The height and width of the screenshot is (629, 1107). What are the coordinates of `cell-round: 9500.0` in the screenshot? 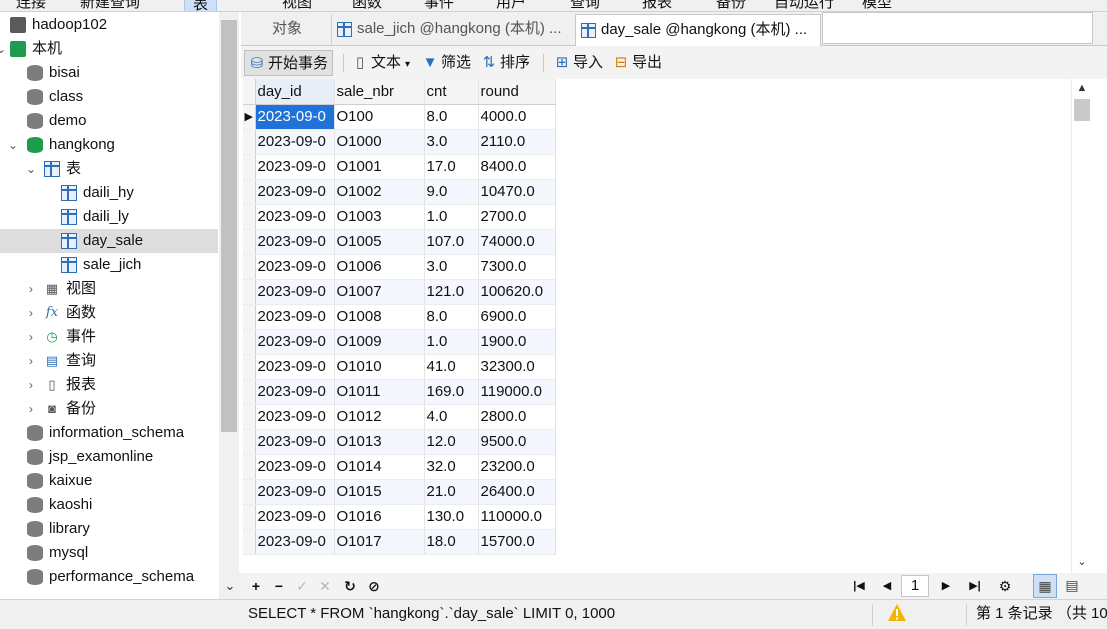 It's located at (517, 442).